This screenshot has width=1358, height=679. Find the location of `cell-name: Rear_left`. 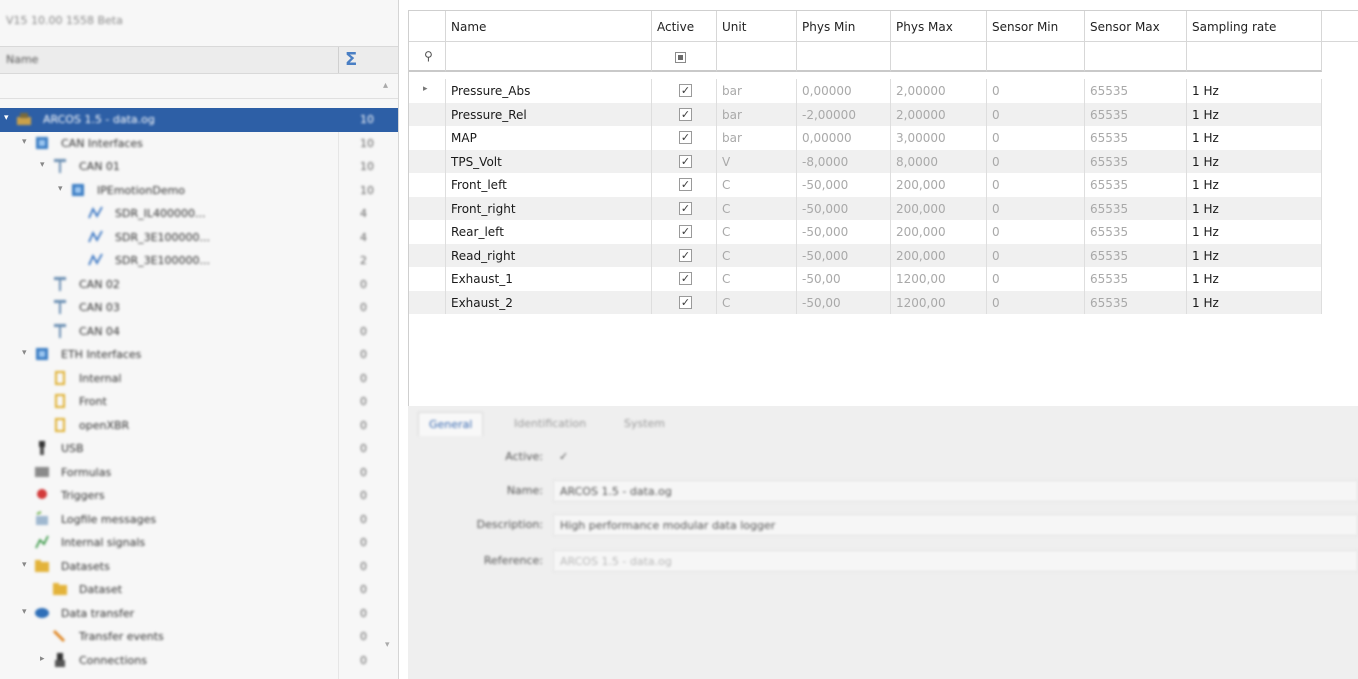

cell-name: Rear_left is located at coordinates (549, 232).